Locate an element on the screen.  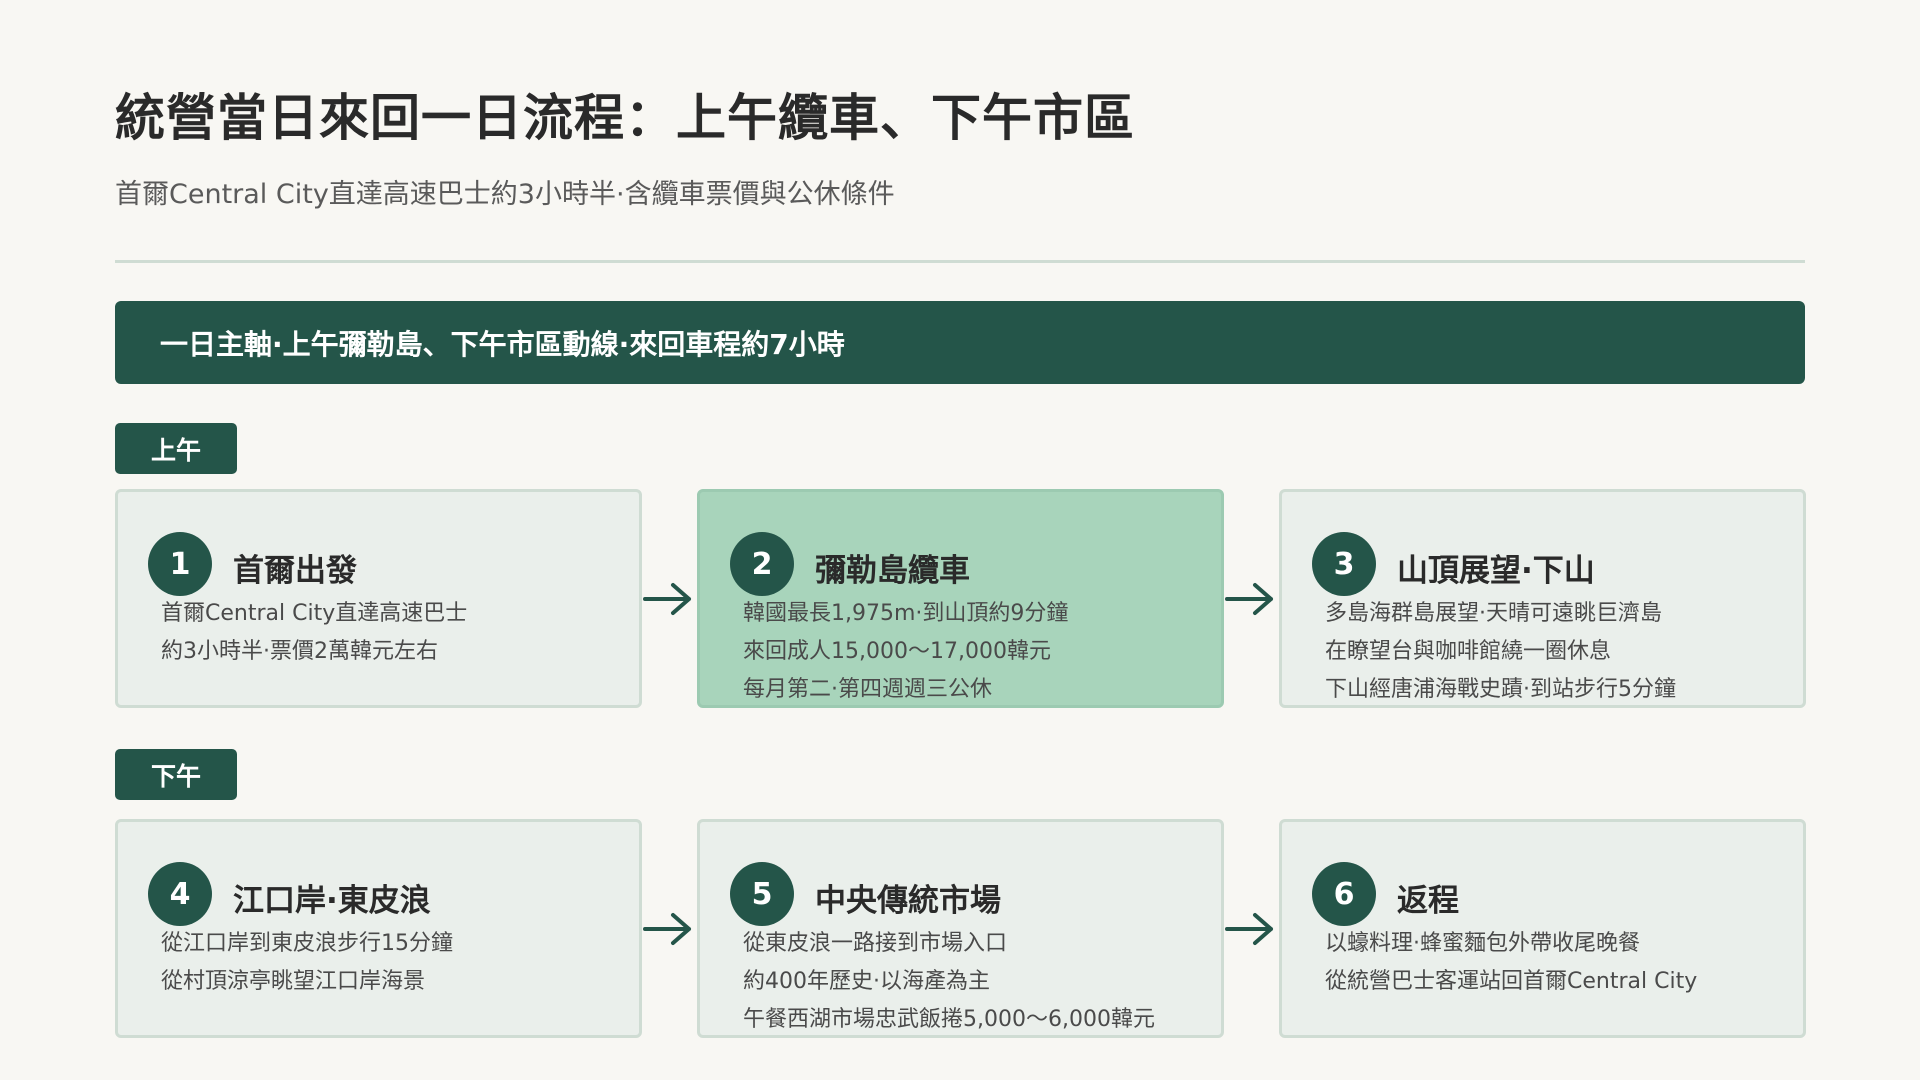
summary-banner-text: 一日主軸·上午彌勒島、下午市區動線·來回車程約7小時 is located at coordinates (502, 344).